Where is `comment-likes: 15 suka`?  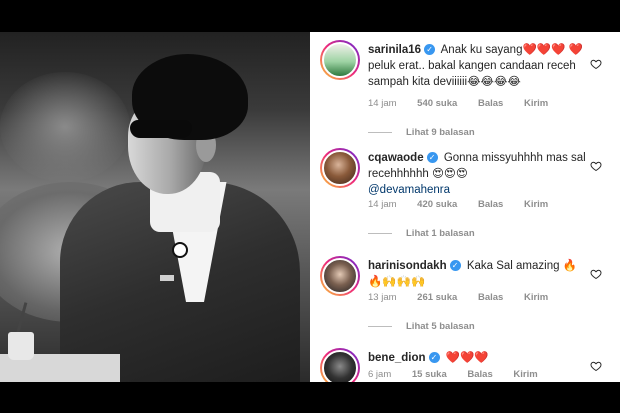
comment-likes: 15 suka is located at coordinates (429, 374).